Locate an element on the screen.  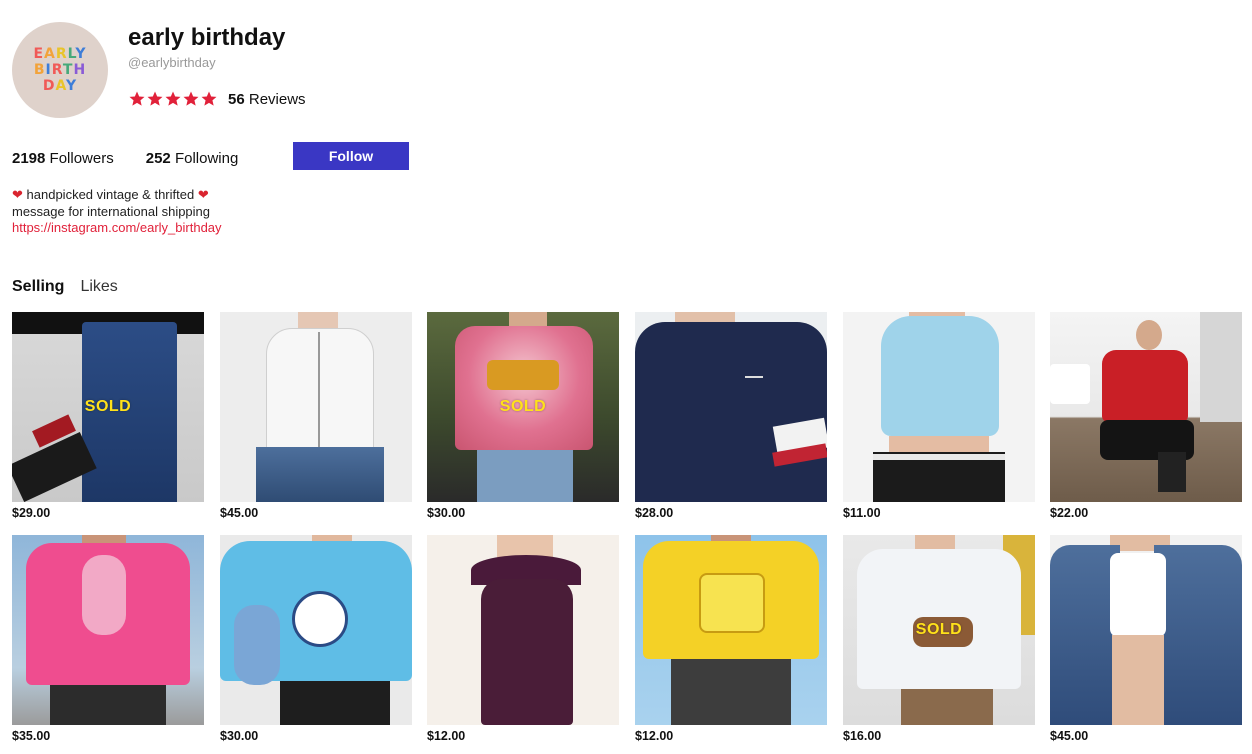
bio-line-2: message for international shipping is located at coordinates (111, 211).